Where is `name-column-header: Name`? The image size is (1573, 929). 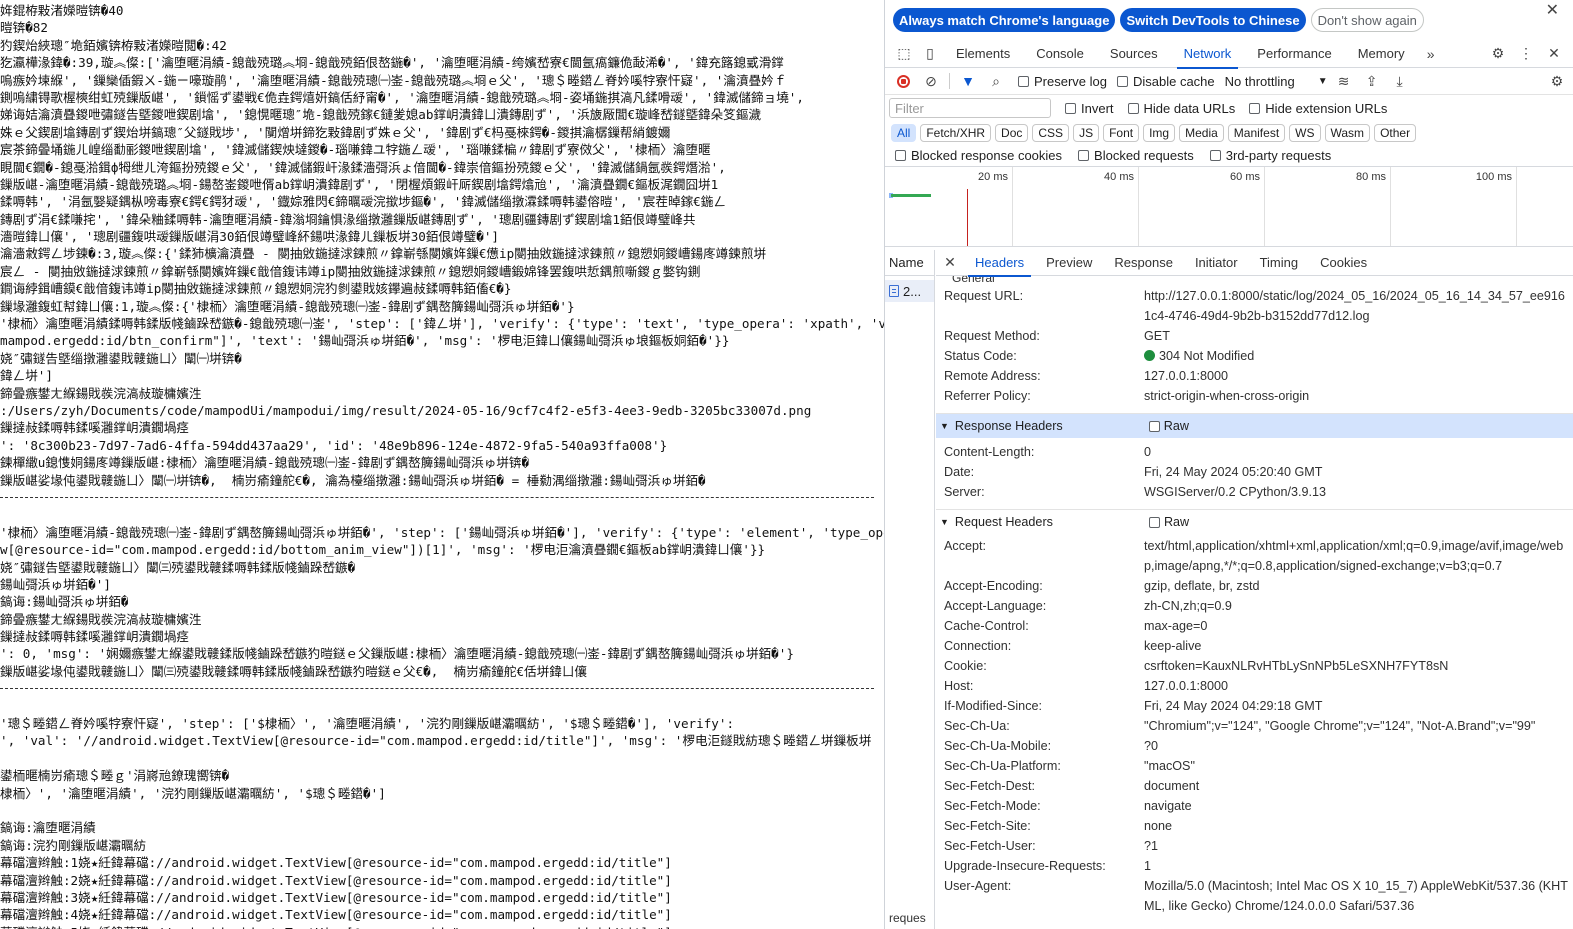
name-column-header: Name is located at coordinates (909, 263).